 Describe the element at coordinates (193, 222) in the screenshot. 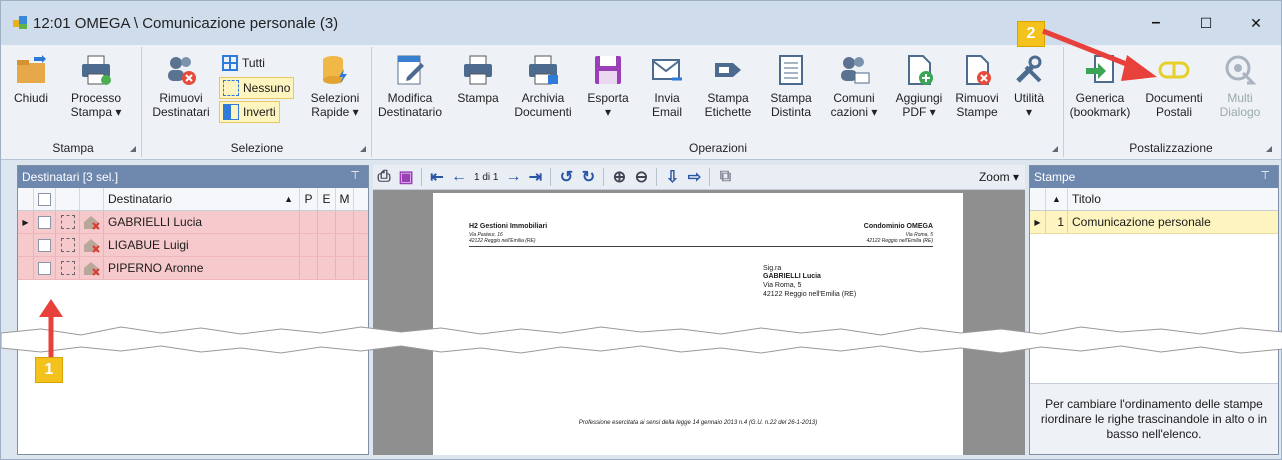

I see `table-row: ▶ GABRIELLI Lucia` at that location.